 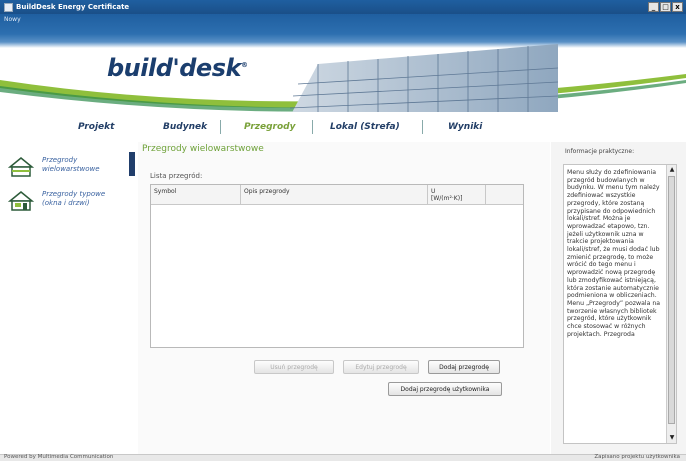 I want to click on building-image, so click(x=424, y=78).